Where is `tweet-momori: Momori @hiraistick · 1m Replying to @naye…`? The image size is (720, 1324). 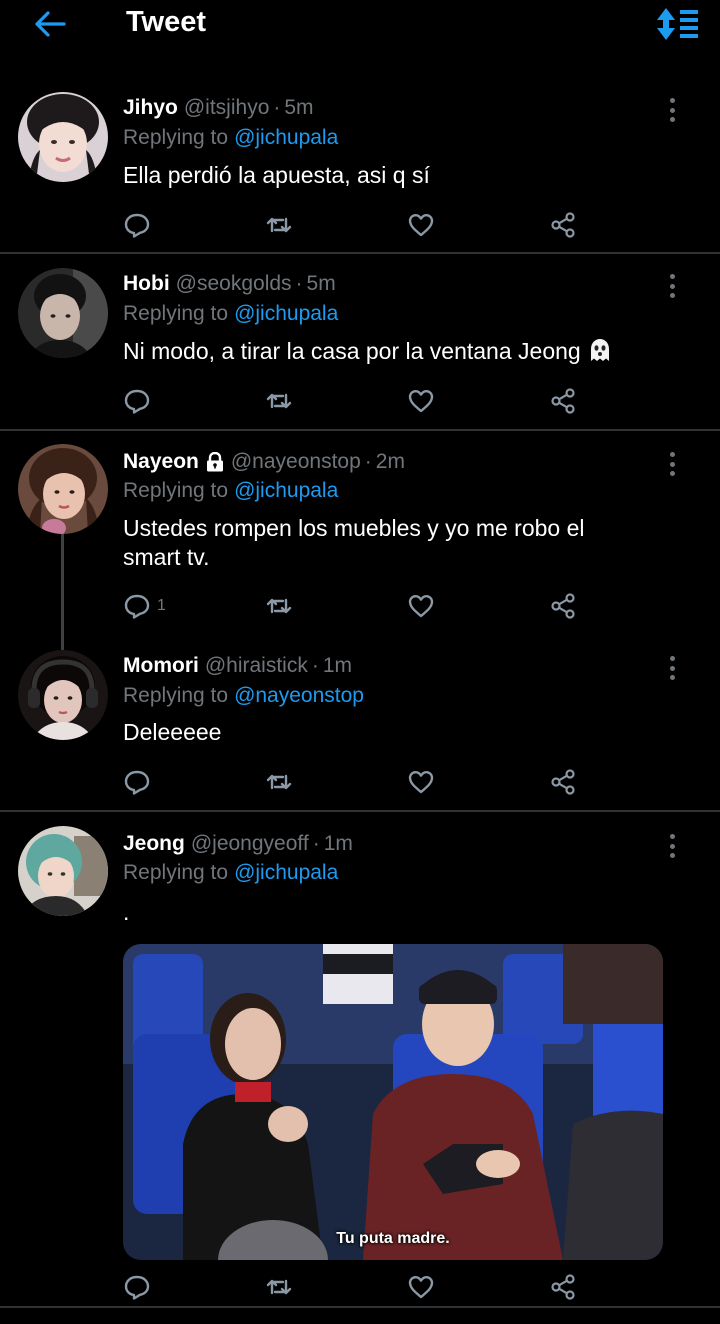 tweet-momori: Momori @hiraistick · 1m Replying to @naye… is located at coordinates (360, 725).